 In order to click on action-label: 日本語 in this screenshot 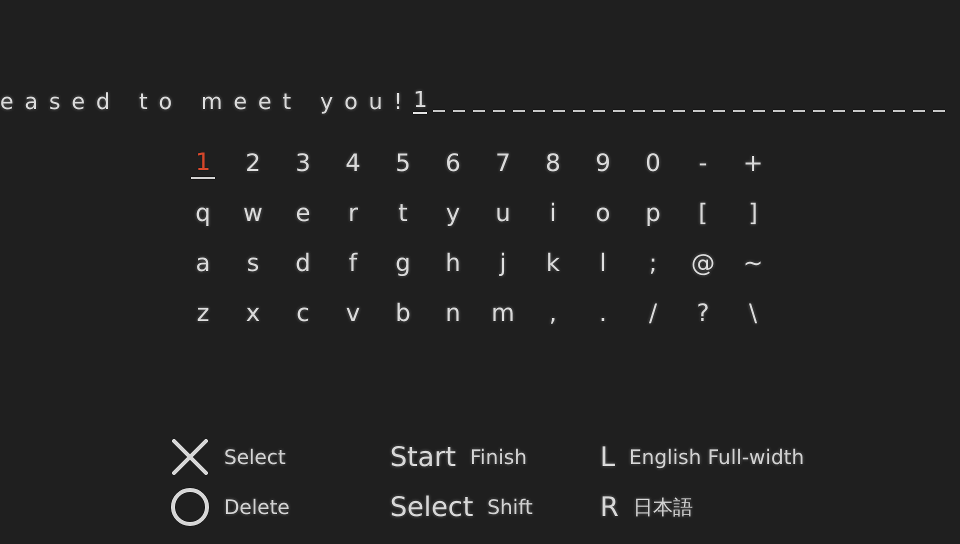, I will do `click(662, 507)`.